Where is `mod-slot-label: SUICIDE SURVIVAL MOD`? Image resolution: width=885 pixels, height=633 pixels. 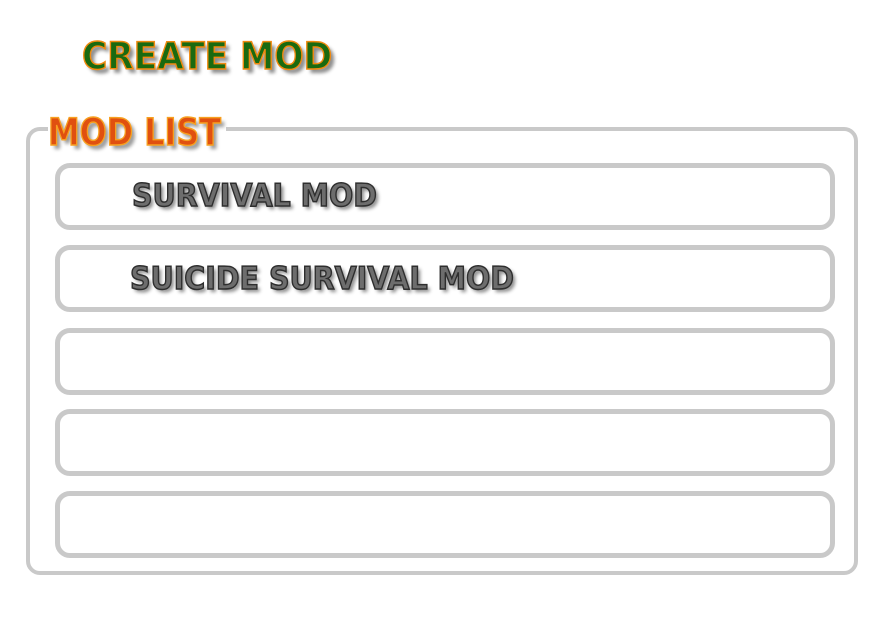
mod-slot-label: SUICIDE SURVIVAL MOD is located at coordinates (321, 279).